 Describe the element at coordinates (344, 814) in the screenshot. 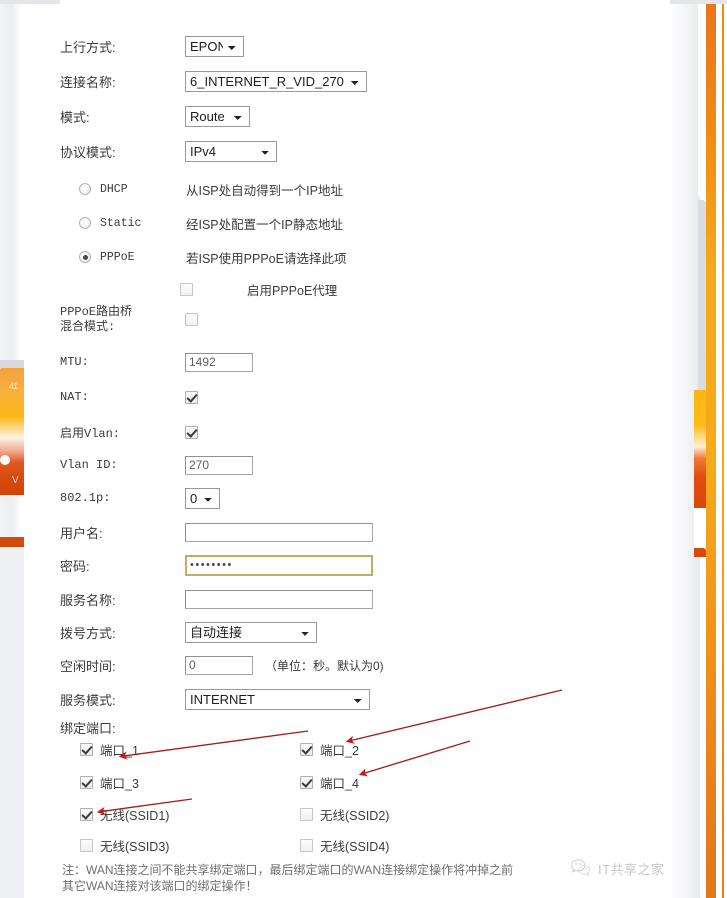

I see `bind-port-item-ssid2: 无线(SSID2)` at that location.